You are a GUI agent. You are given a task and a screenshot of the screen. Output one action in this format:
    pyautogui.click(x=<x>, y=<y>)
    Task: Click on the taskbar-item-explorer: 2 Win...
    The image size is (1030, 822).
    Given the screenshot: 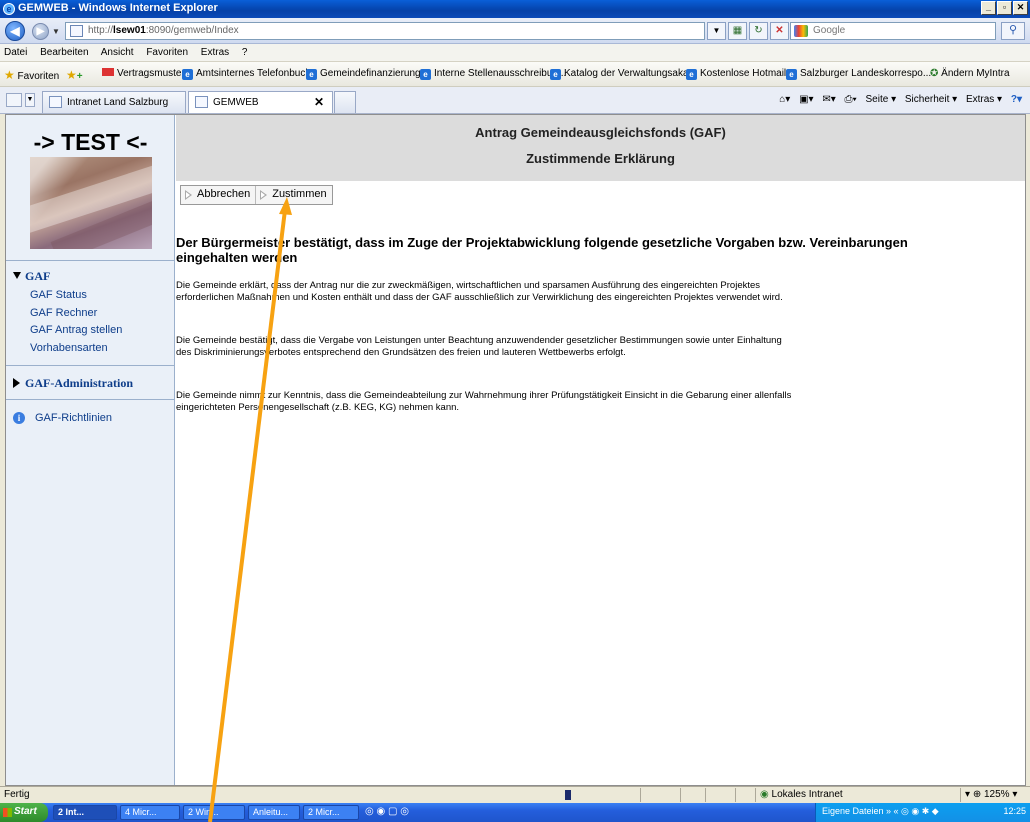 What is the action you would take?
    pyautogui.click(x=214, y=812)
    